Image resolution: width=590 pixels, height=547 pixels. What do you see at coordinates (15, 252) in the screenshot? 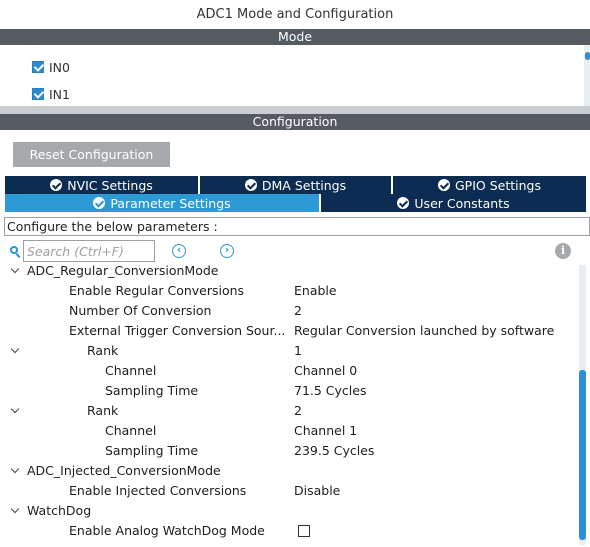
I see `search-icon` at bounding box center [15, 252].